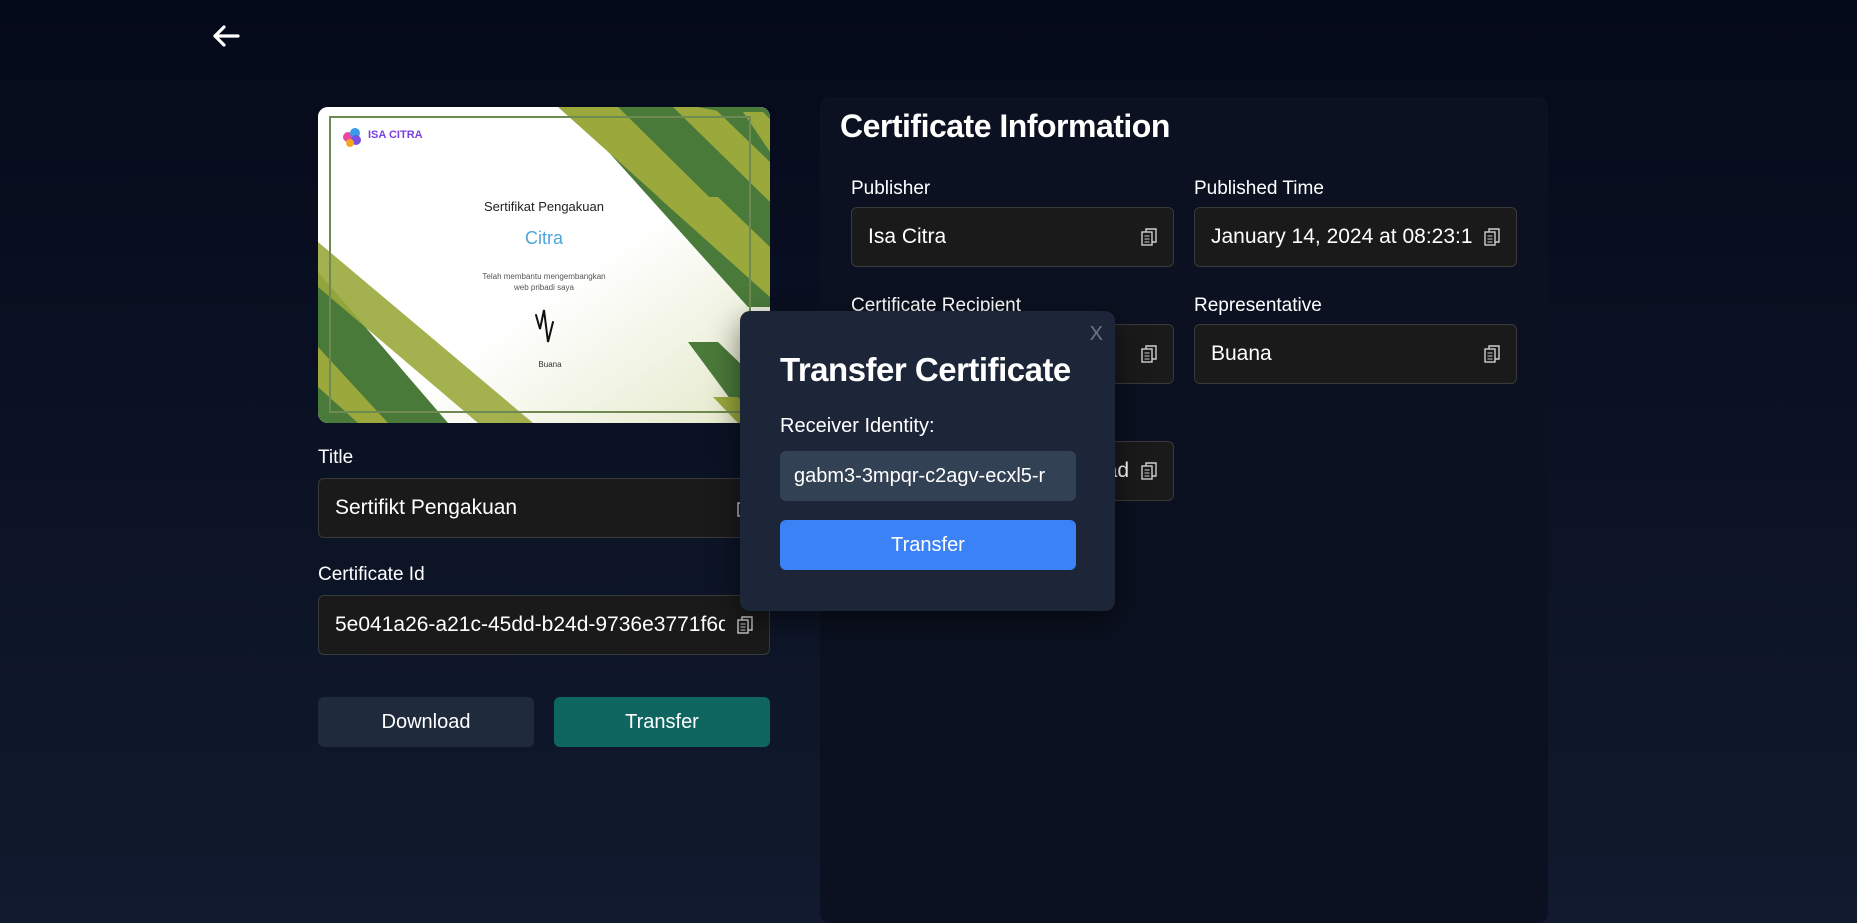 The width and height of the screenshot is (1857, 923). What do you see at coordinates (395, 135) in the screenshot?
I see `cert-brand-text: ISA CITRA` at bounding box center [395, 135].